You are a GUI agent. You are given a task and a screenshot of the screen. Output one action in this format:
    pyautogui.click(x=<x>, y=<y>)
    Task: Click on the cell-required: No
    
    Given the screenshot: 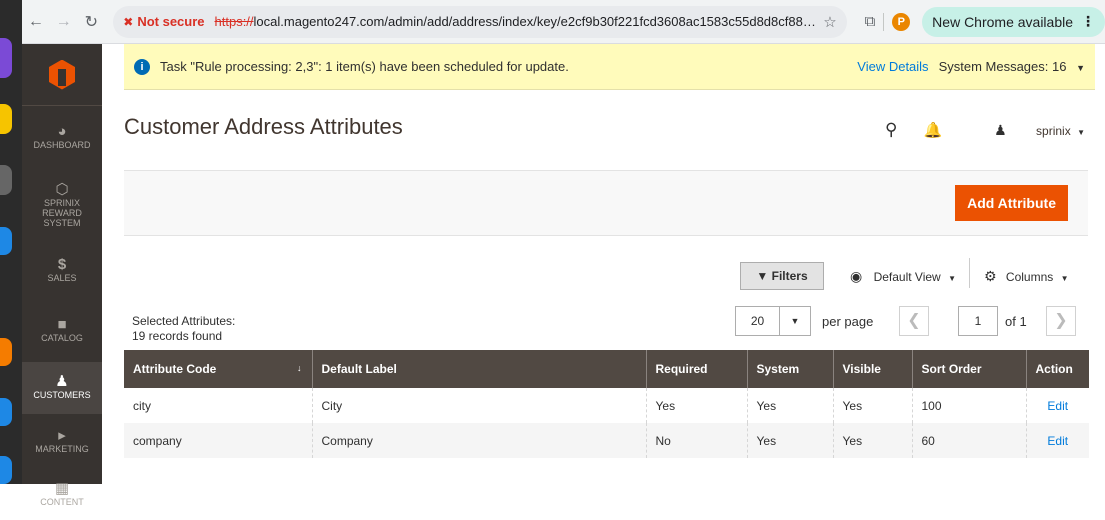 What is the action you would take?
    pyautogui.click(x=697, y=440)
    